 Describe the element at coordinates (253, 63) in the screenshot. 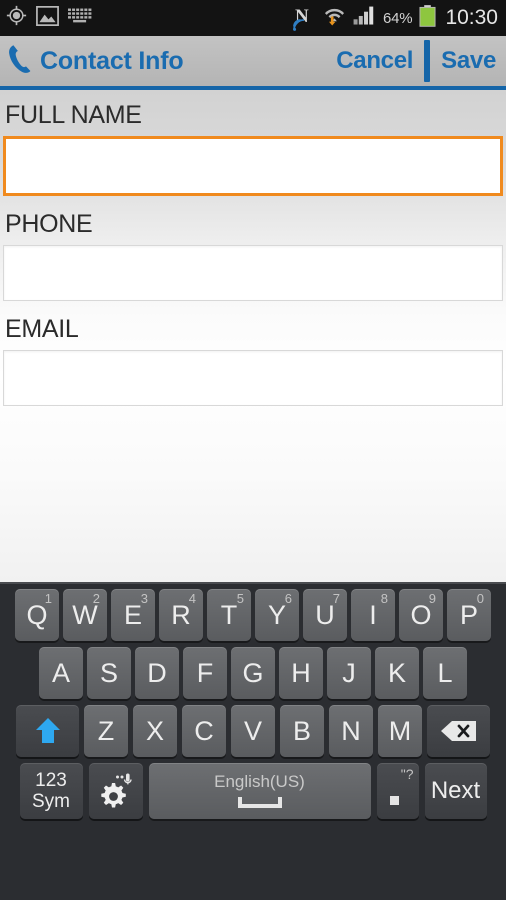

I see `title-bar: Contact Info Cancel Save` at that location.